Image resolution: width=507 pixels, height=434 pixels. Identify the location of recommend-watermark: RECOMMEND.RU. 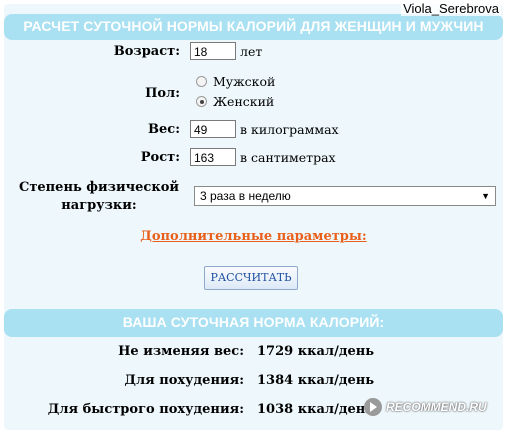
(425, 407).